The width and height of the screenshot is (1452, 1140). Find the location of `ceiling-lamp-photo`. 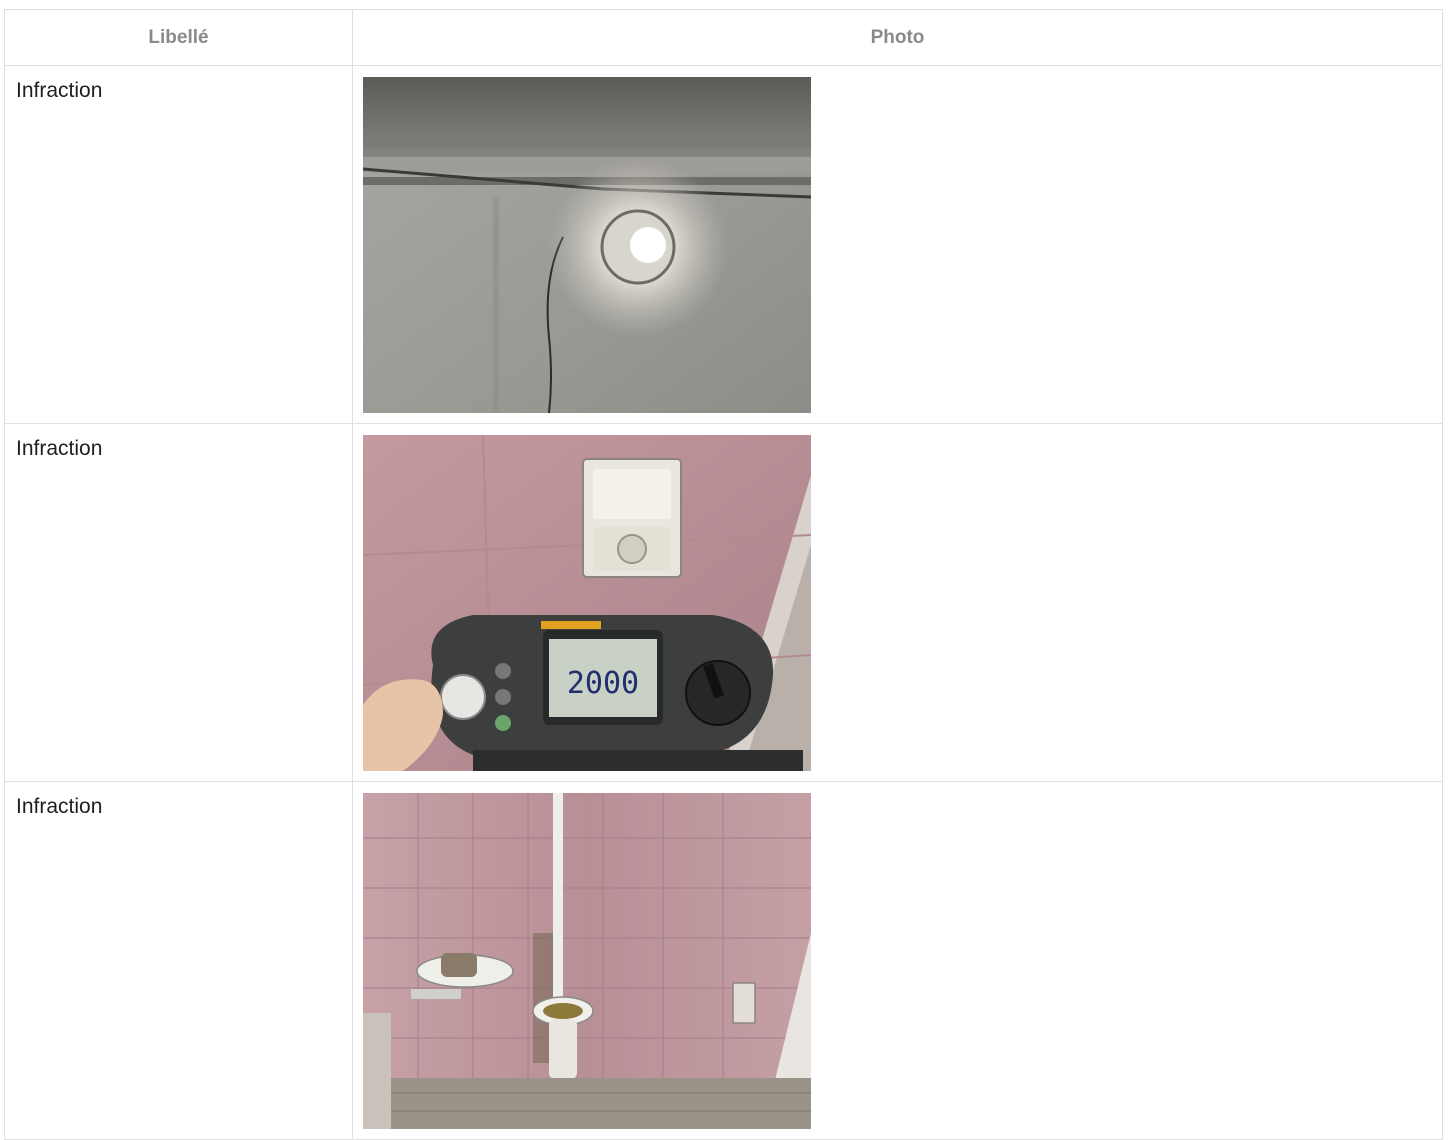

ceiling-lamp-photo is located at coordinates (587, 245).